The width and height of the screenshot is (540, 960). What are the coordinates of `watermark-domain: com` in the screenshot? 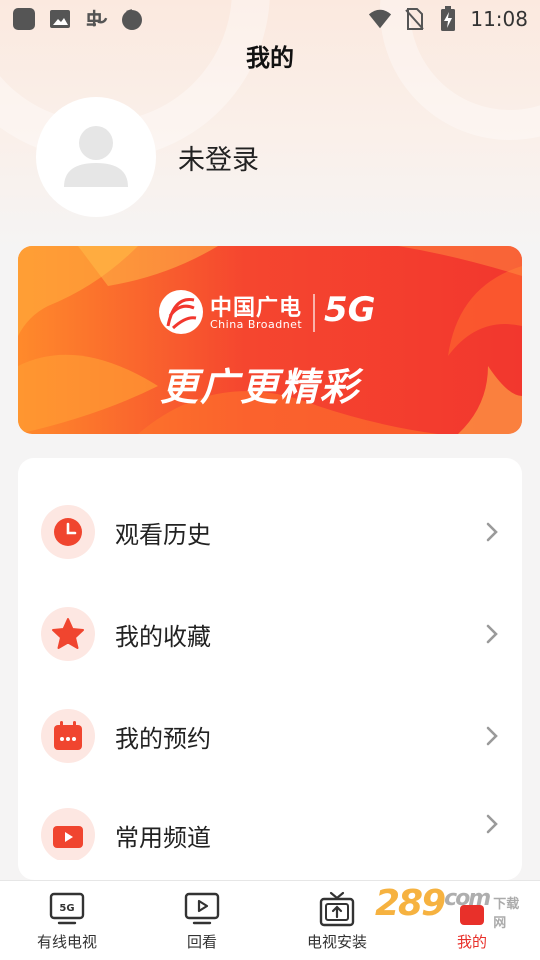 It's located at (467, 898).